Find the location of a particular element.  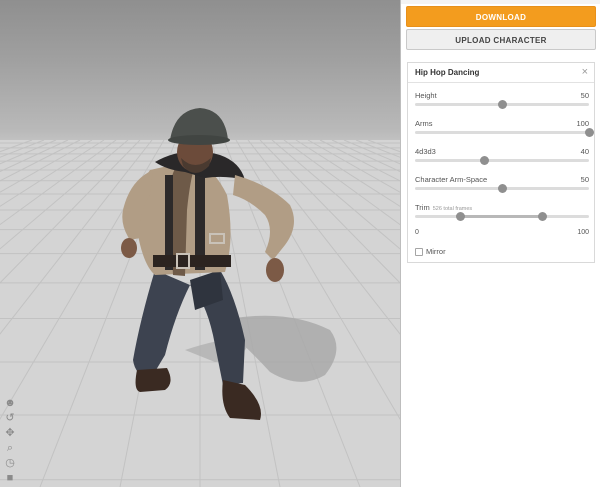

panel-top-edge is located at coordinates (500, 2).